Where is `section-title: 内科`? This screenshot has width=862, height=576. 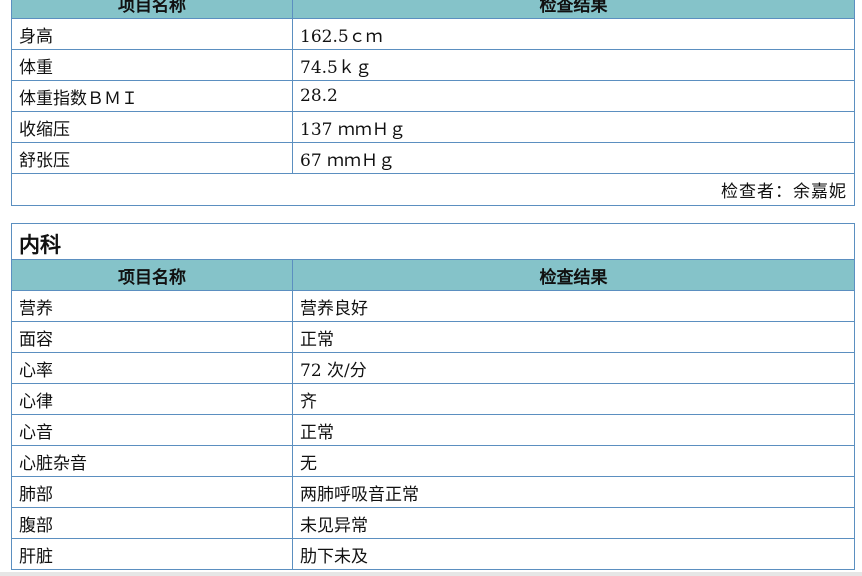 section-title: 内科 is located at coordinates (433, 241).